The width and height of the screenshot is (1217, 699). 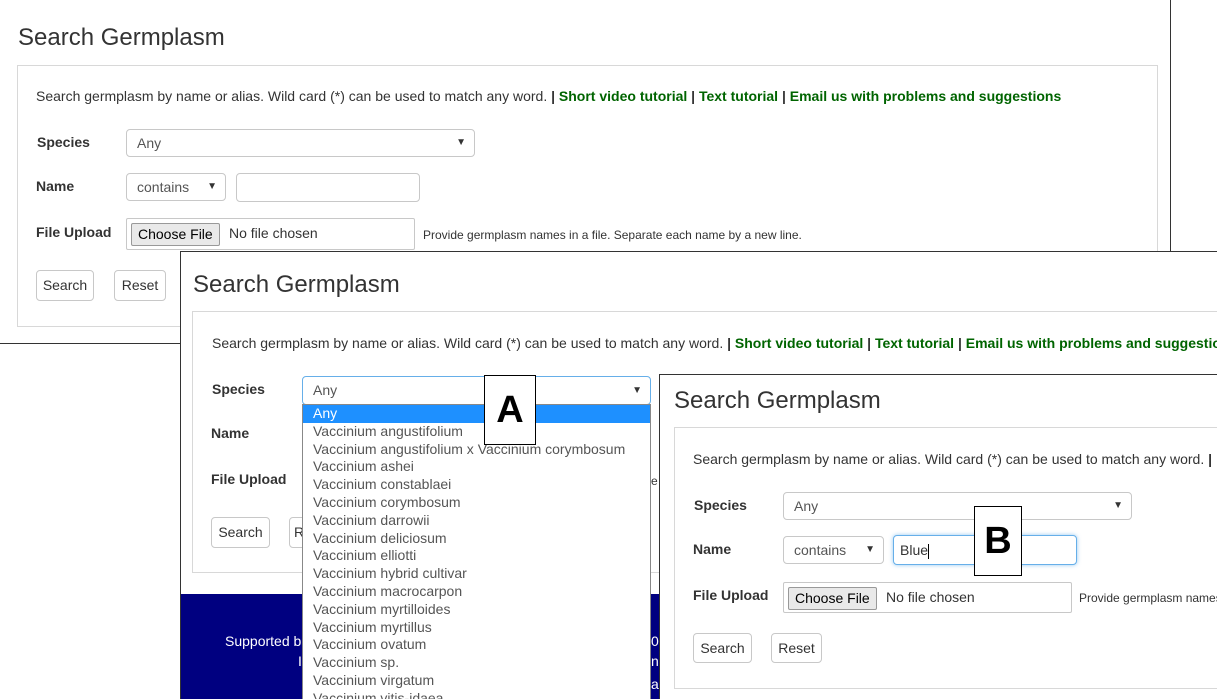 I want to click on file-hint: Provide germplasm names, so click(x=1148, y=598).